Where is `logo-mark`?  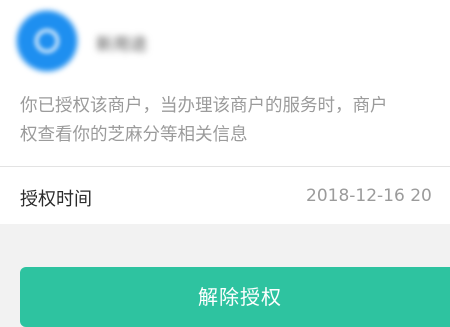
logo-mark is located at coordinates (47, 41).